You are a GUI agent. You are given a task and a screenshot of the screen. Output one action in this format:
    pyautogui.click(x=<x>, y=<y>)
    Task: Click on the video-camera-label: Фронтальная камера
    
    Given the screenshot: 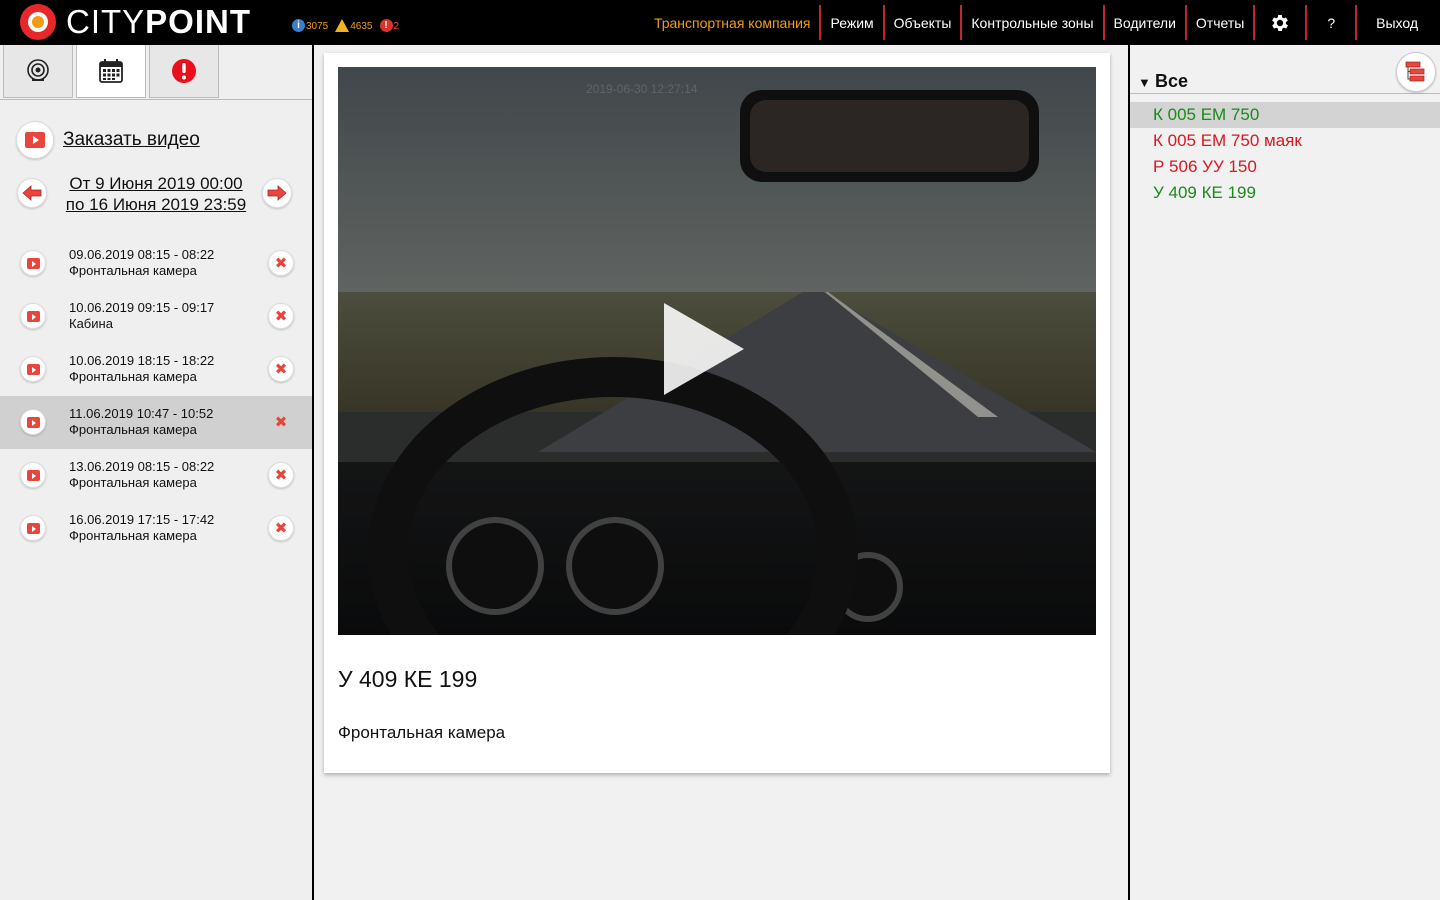 What is the action you would take?
    pyautogui.click(x=422, y=732)
    